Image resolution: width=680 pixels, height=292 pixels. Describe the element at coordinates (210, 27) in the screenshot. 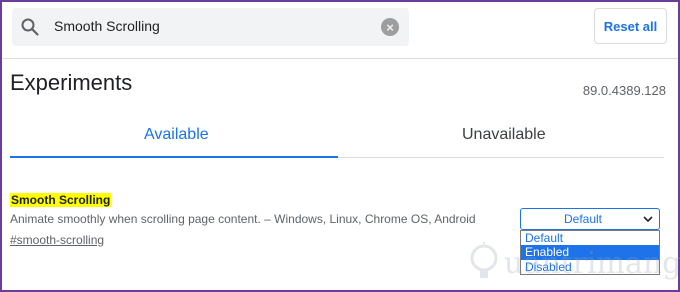

I see `search-box: Smooth Scrolling ×` at that location.